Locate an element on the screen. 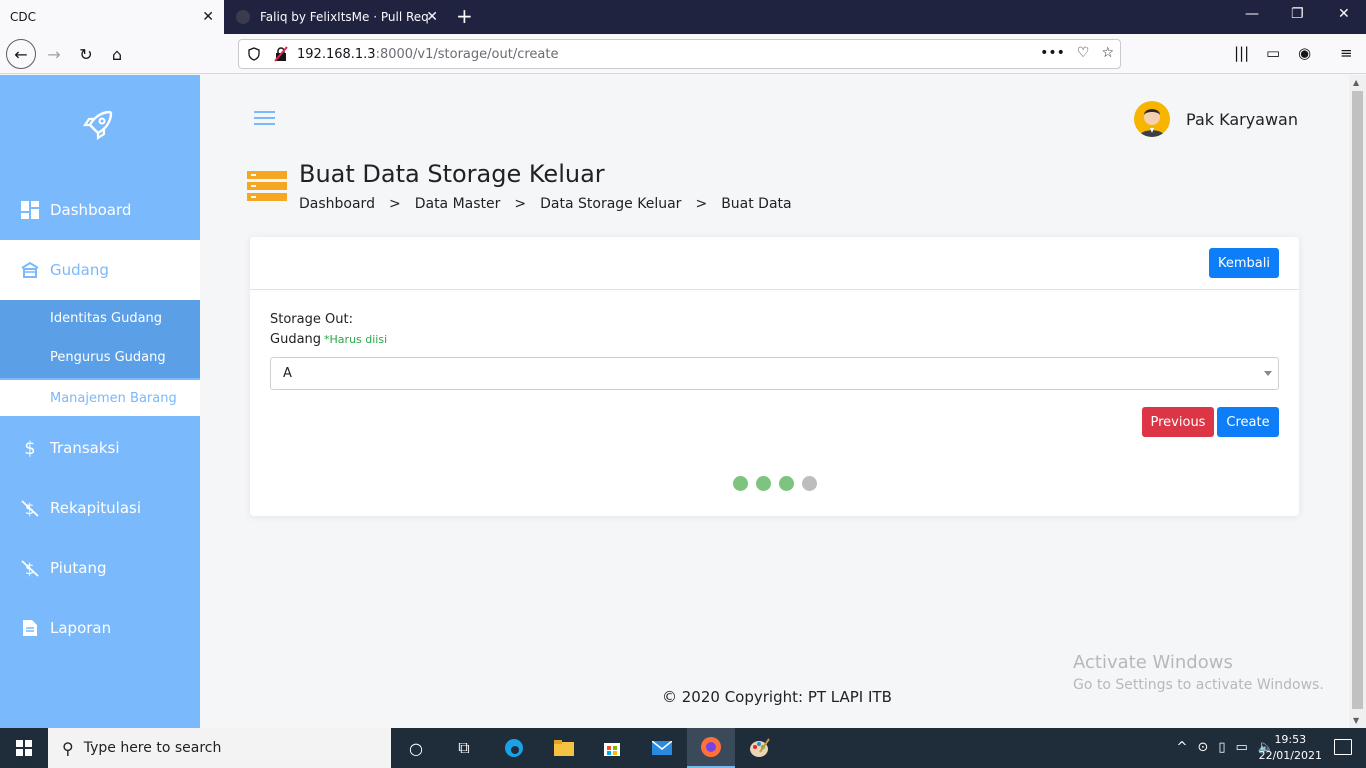 This screenshot has width=1366, height=768. sidebar-subitem-identitas-gudang: Identitas Gudang is located at coordinates (106, 318).